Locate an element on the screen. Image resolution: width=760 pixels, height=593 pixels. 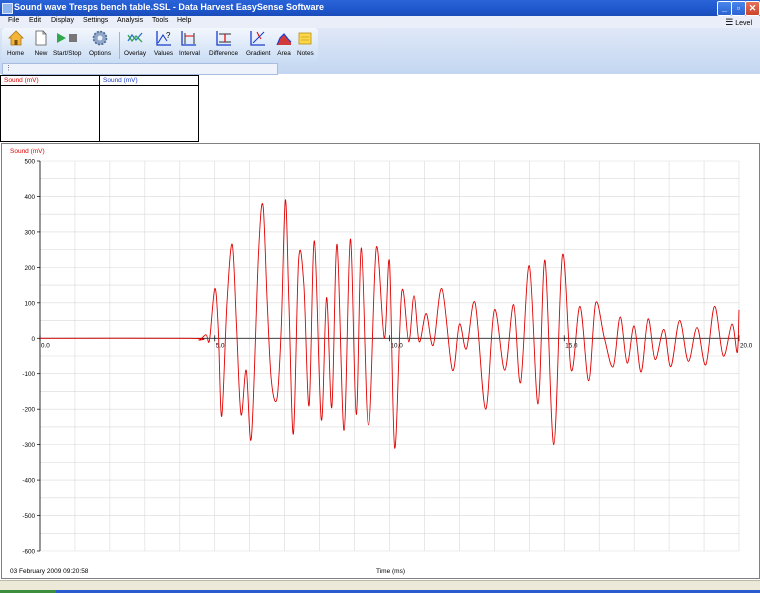
options-label: Options is located at coordinates (100, 53).